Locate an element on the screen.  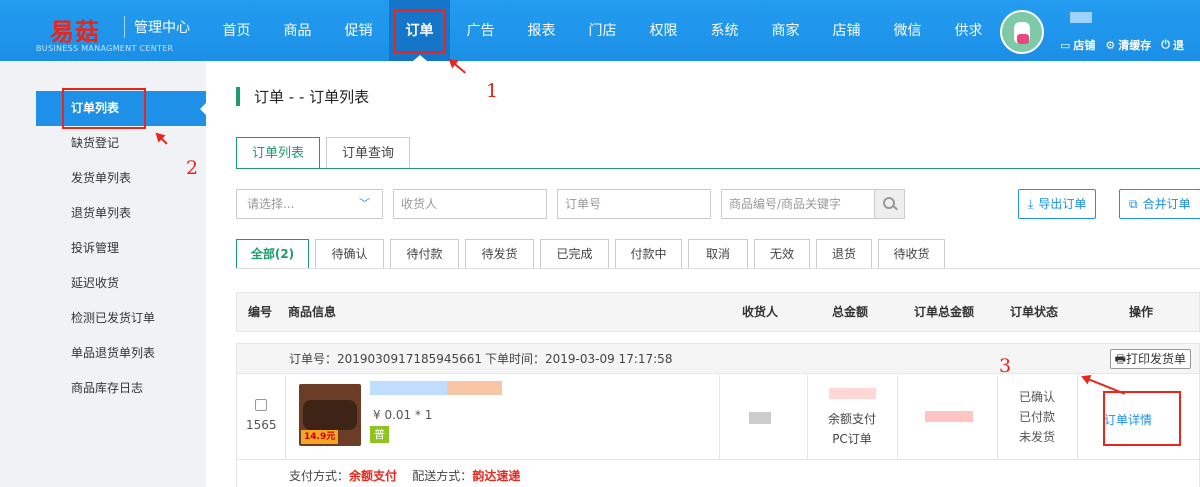
status-tabs: 全部(2) 待确认 待付款 待发货 已完成 付款中 取消 无效 退货 待收货 is located at coordinates (593, 254).